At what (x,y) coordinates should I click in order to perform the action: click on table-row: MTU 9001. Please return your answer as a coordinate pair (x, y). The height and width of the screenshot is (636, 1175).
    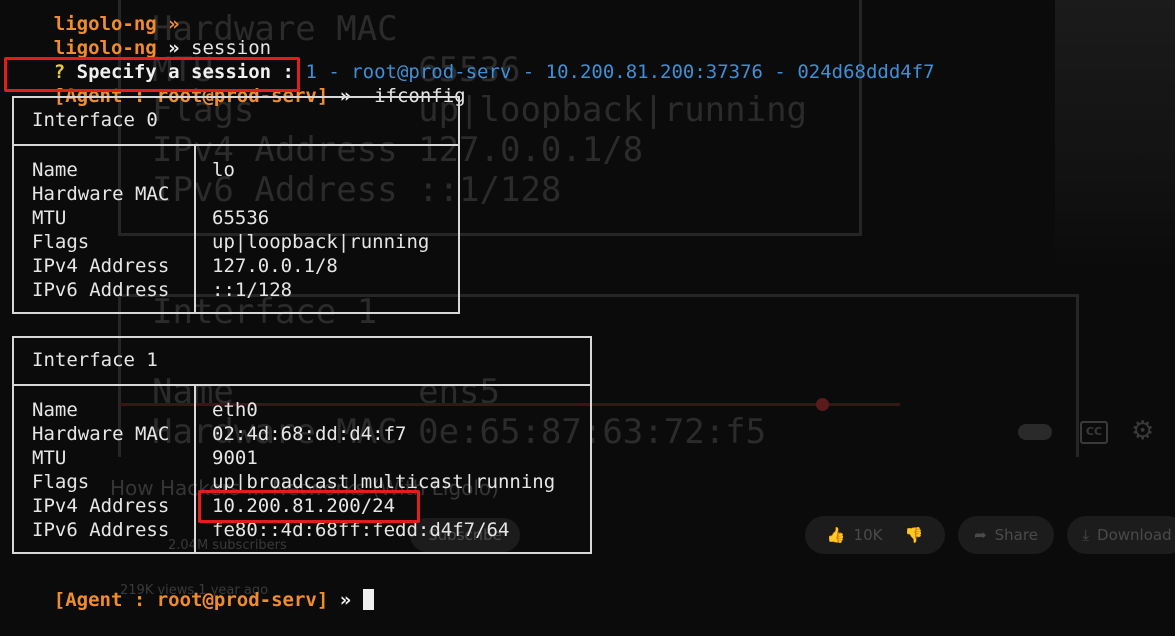
    Looking at the image, I should click on (311, 458).